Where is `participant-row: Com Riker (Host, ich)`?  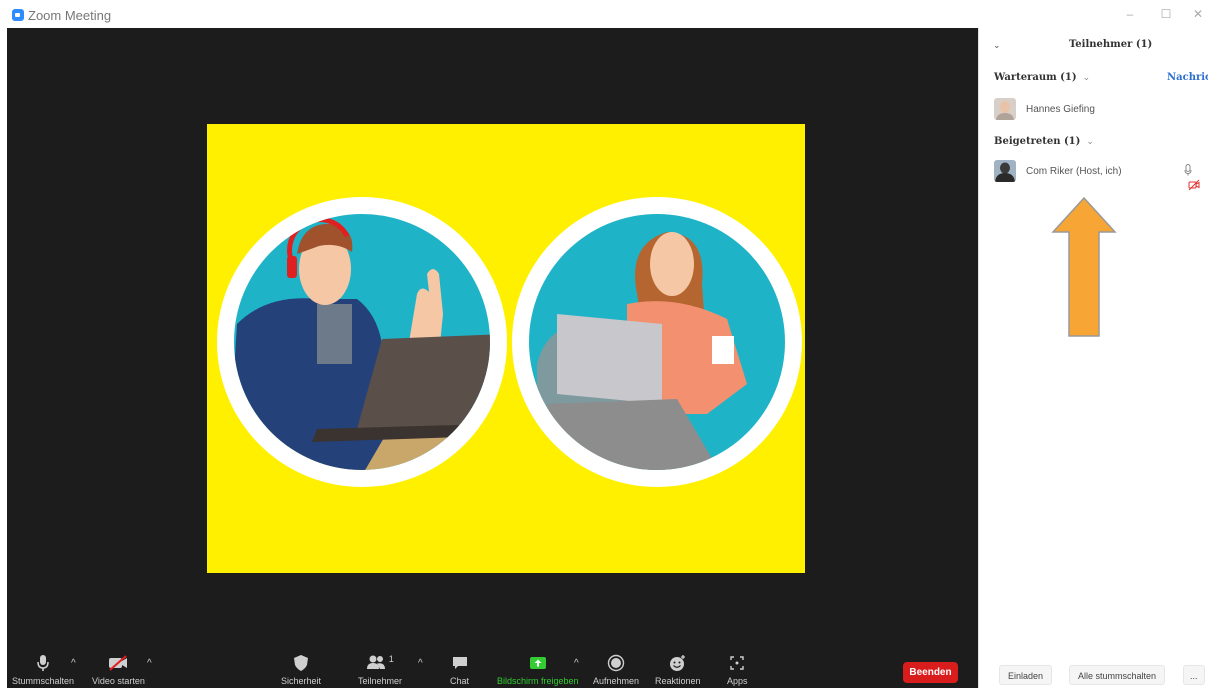
participant-row: Com Riker (Host, ich) is located at coordinates (1101, 175).